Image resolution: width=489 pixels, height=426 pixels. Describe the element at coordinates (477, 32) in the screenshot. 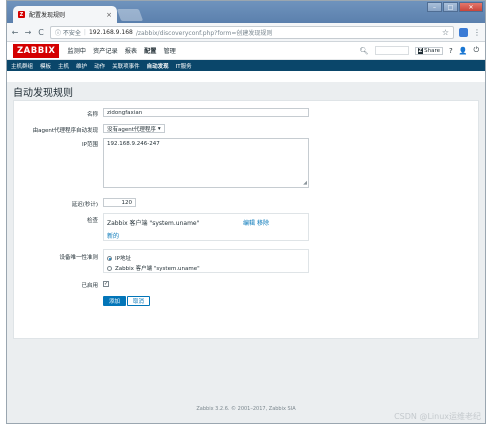

I see `browser-menu-icon: ⋮` at that location.